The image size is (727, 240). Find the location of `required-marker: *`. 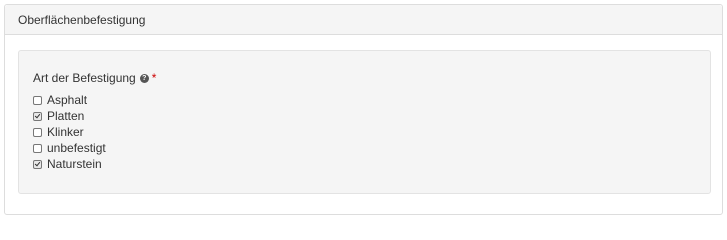

required-marker: * is located at coordinates (154, 78).